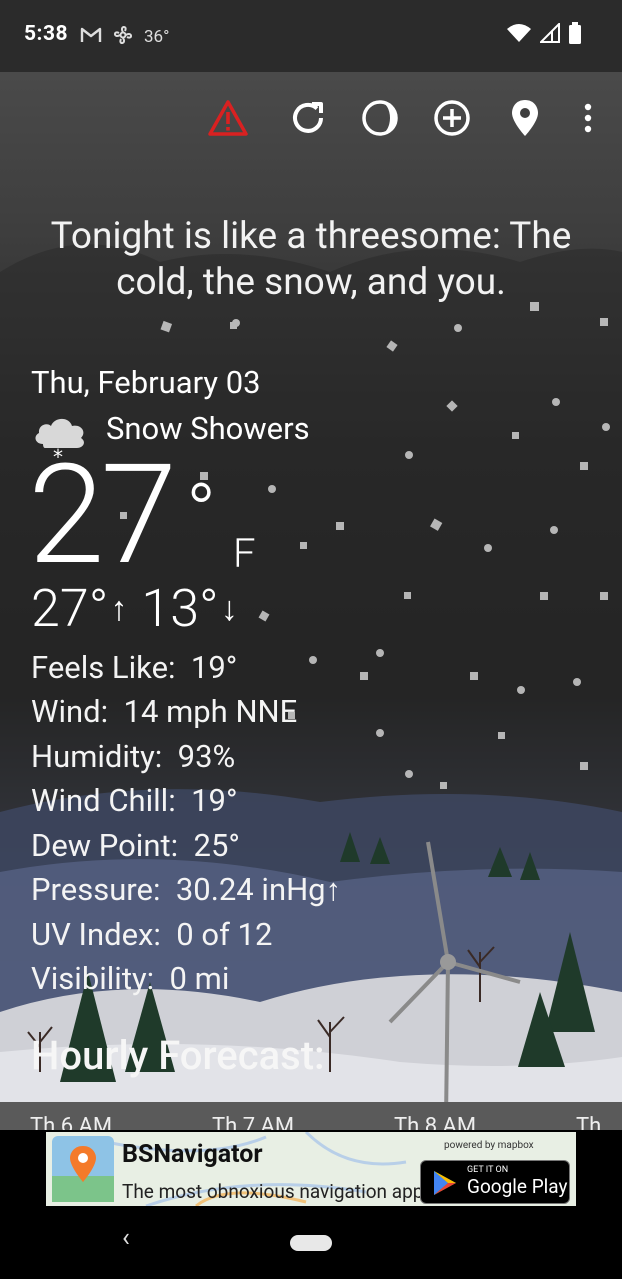 The image size is (622, 1279). Describe the element at coordinates (489, 1145) in the screenshot. I see `ad-powered-by: powered by mapbox` at that location.